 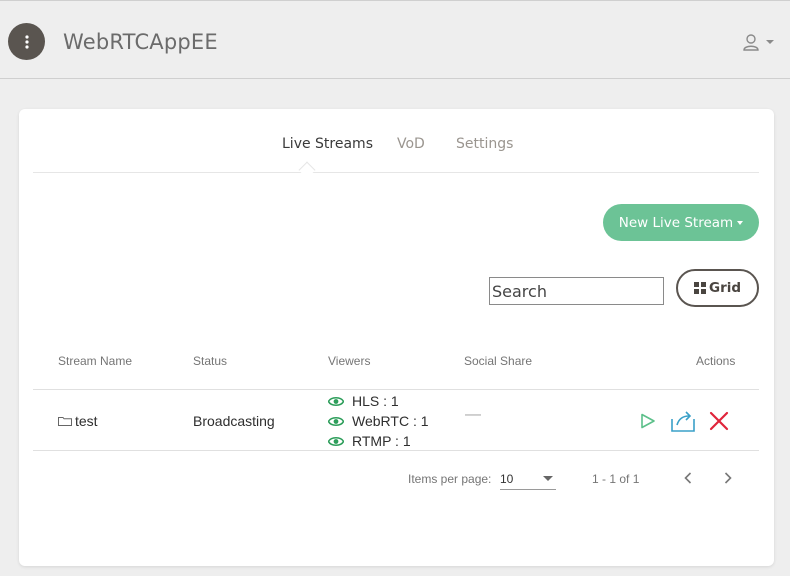 I want to click on caret-down-icon, so click(x=740, y=222).